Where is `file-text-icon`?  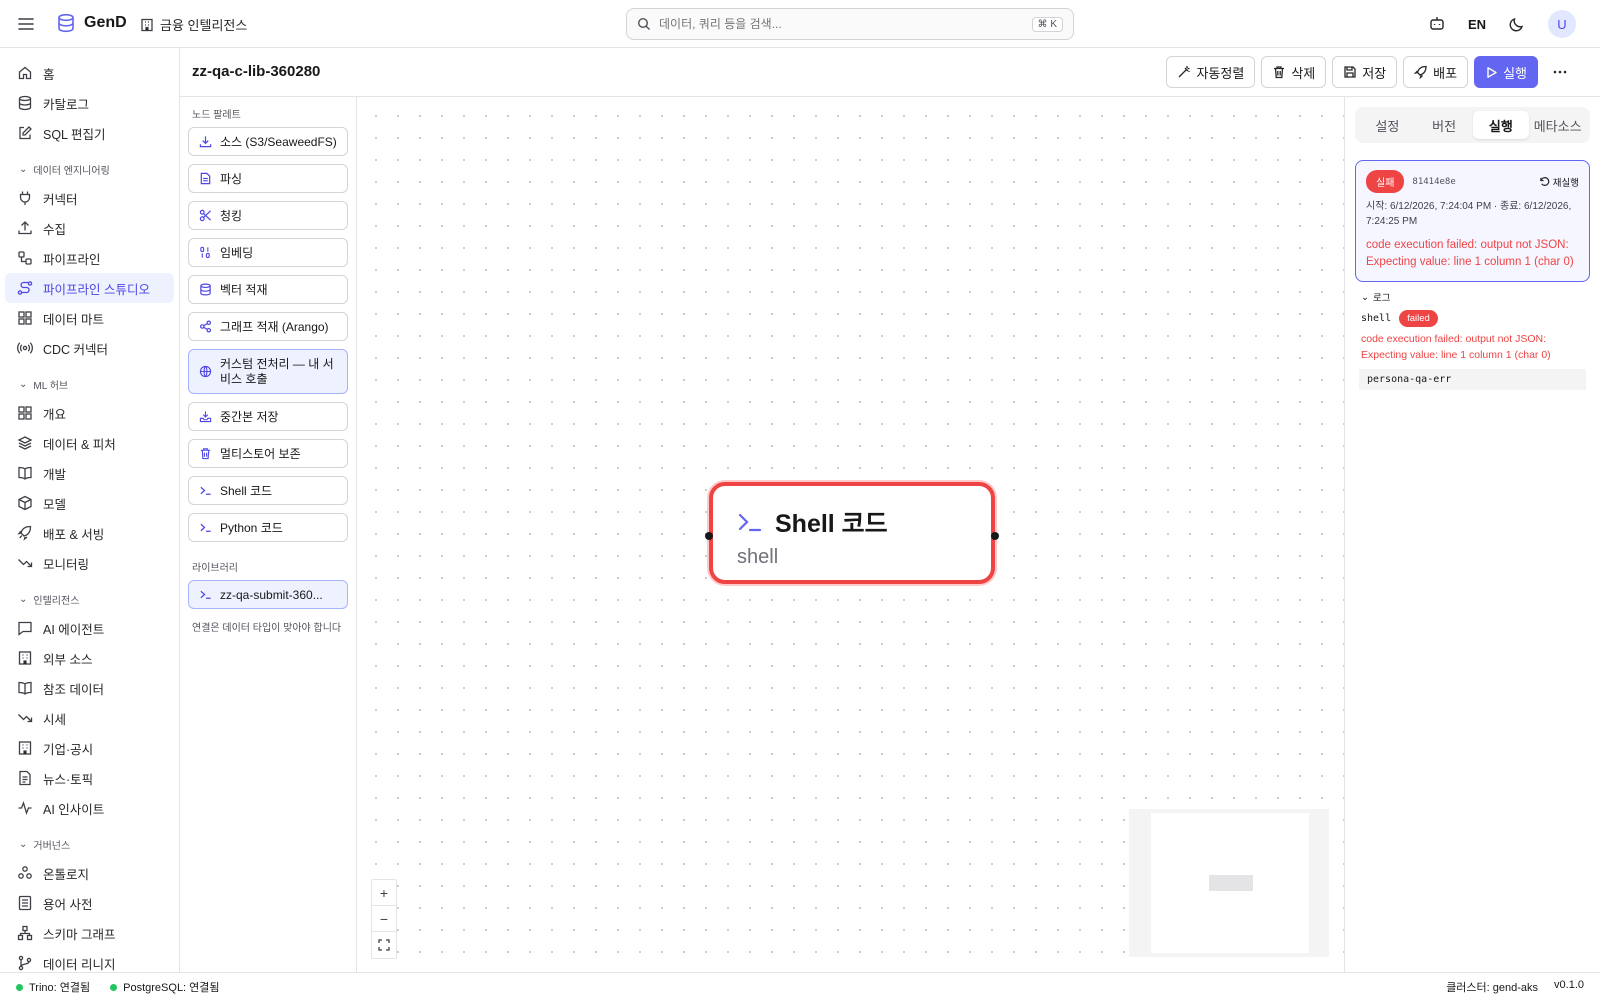 file-text-icon is located at coordinates (25, 778).